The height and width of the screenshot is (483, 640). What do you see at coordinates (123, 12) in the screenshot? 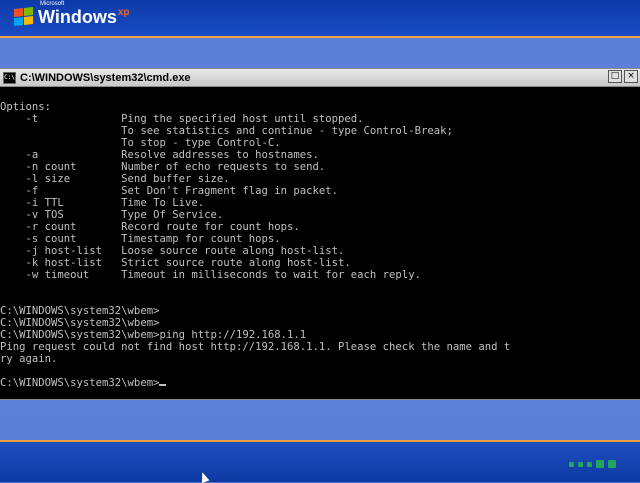
I see `logo-xp-text: xp` at bounding box center [123, 12].